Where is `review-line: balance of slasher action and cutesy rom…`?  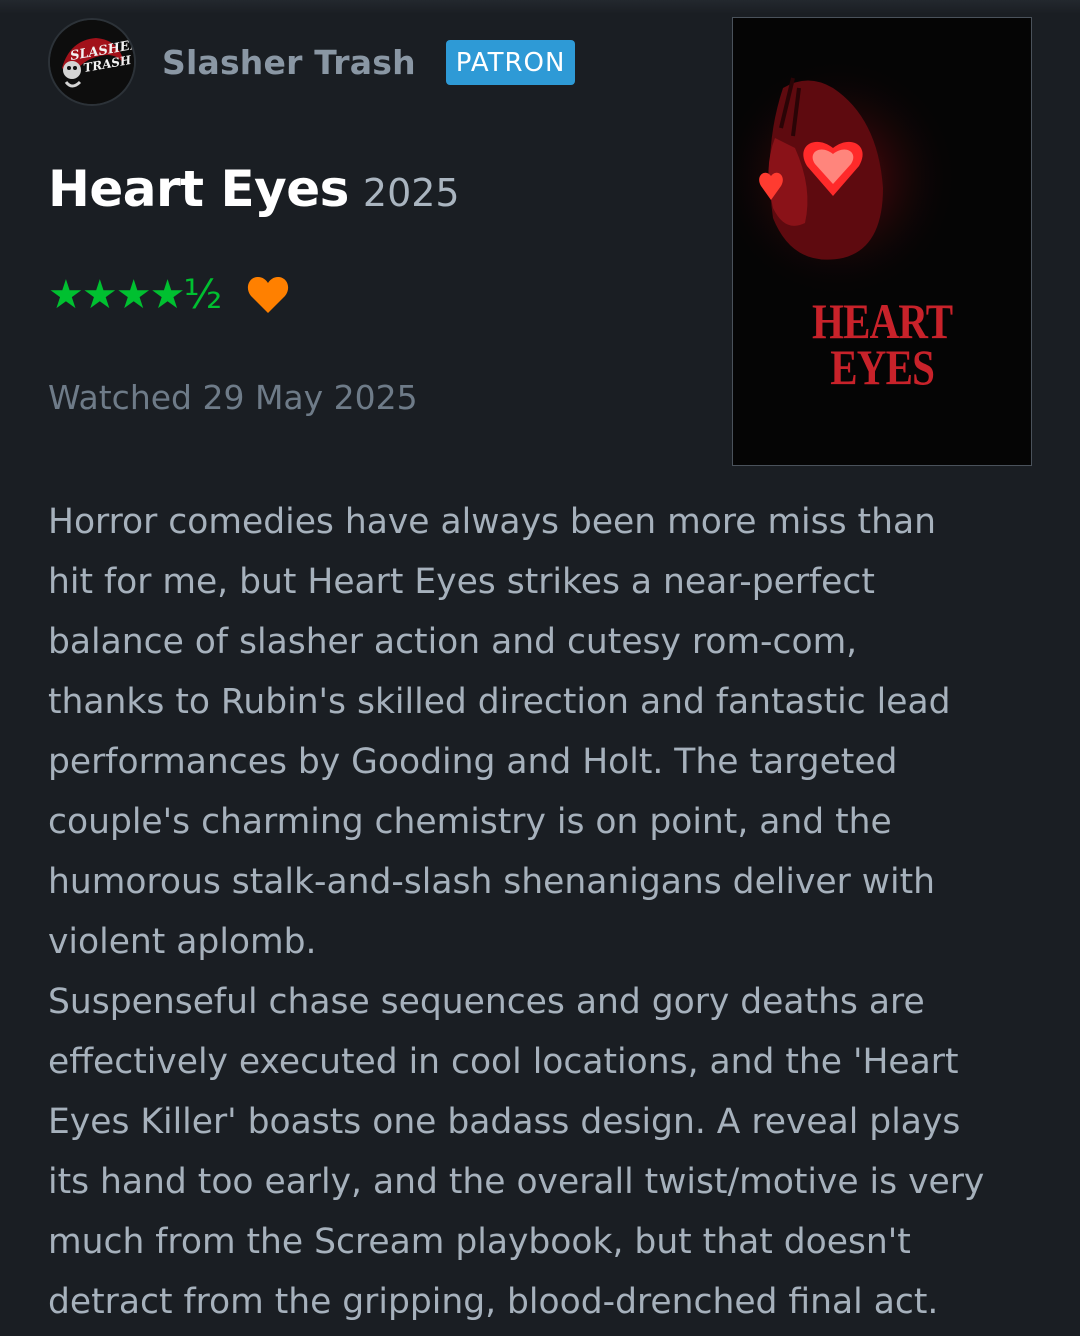 review-line: balance of slasher action and cutesy rom… is located at coordinates (453, 642).